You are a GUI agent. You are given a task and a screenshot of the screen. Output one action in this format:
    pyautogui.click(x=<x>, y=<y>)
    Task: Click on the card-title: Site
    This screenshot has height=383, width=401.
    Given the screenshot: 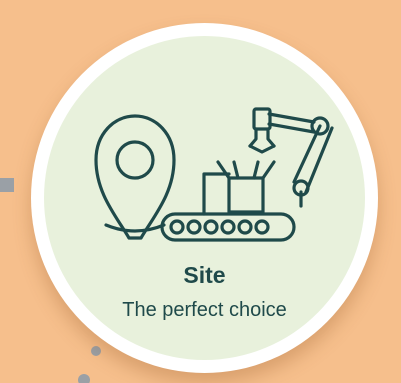 What is the action you would take?
    pyautogui.click(x=204, y=275)
    